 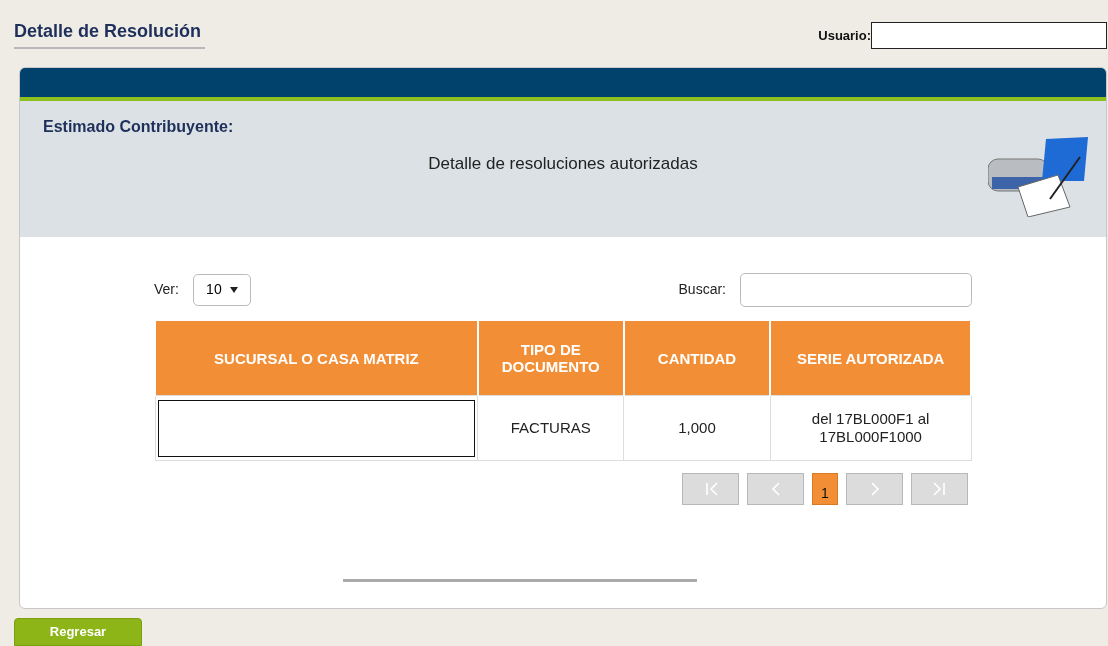 I want to click on first-page-button, so click(x=710, y=489).